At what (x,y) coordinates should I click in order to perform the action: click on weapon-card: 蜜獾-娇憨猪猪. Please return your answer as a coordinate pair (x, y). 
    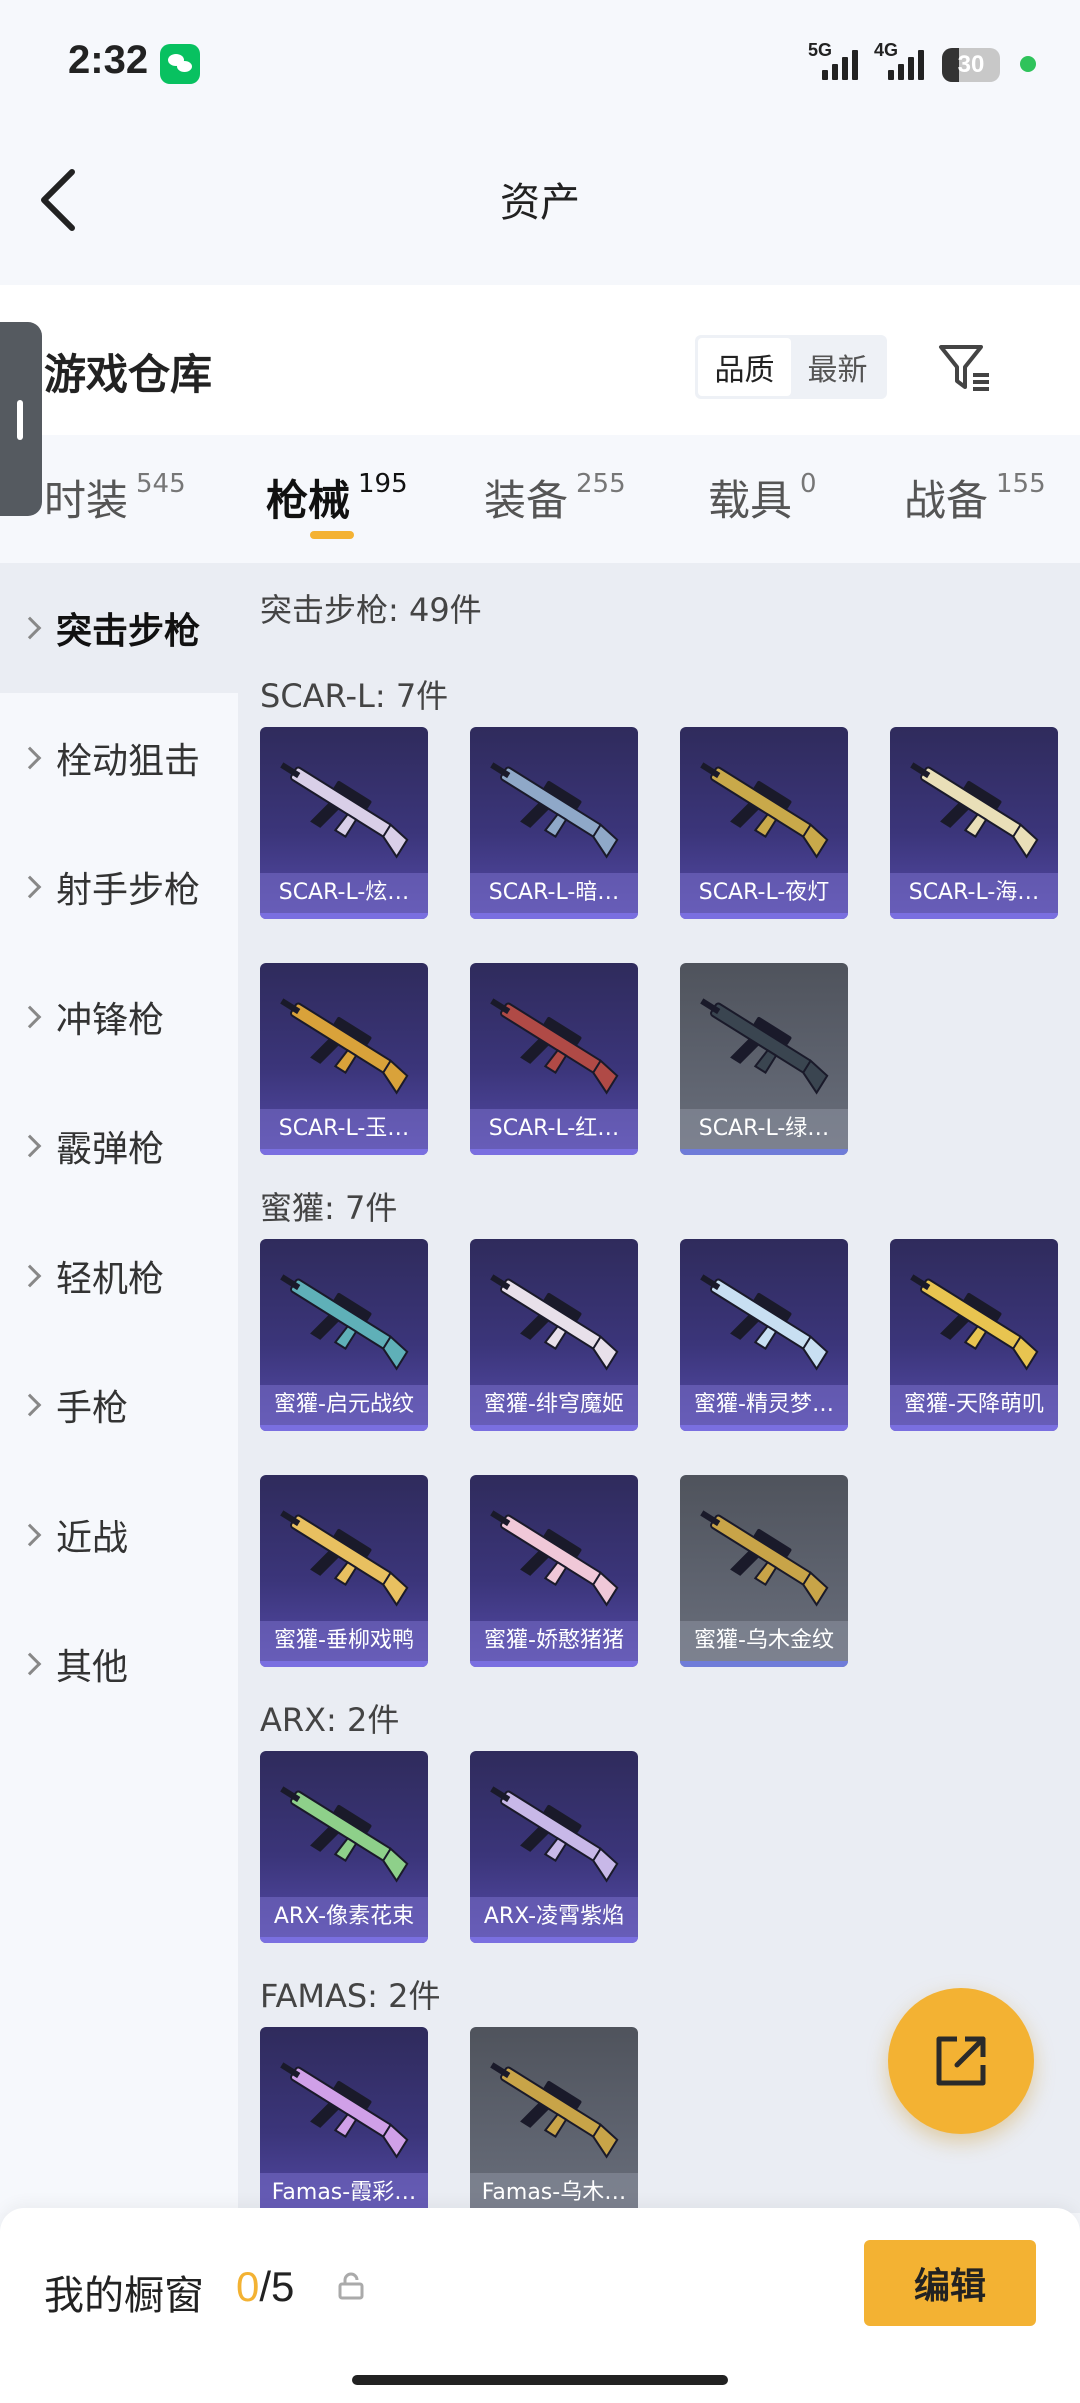
    Looking at the image, I should click on (554, 1571).